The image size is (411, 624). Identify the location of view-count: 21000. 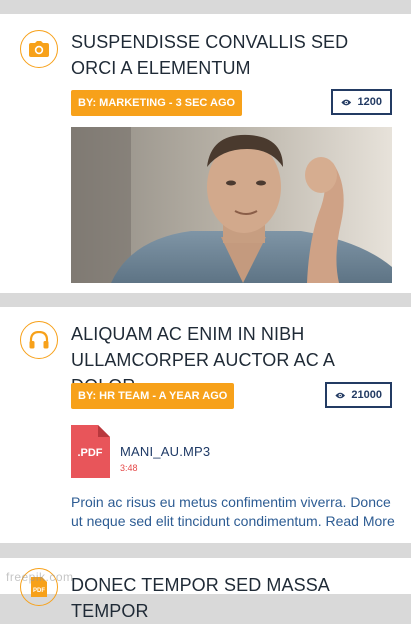
(366, 395).